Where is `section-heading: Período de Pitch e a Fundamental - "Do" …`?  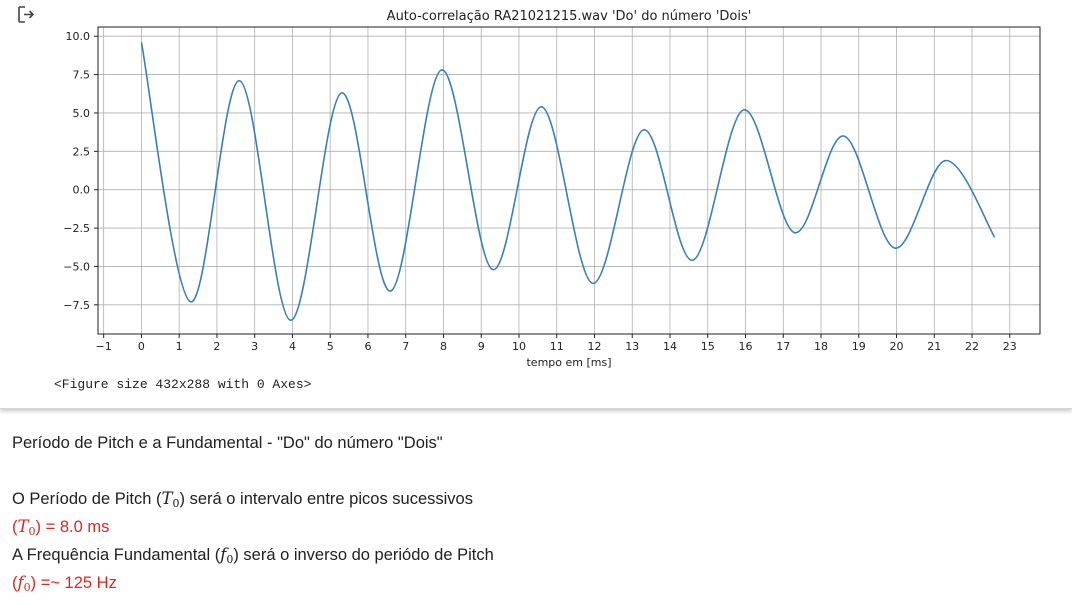
section-heading: Período de Pitch e a Fundamental - "Do" … is located at coordinates (227, 443).